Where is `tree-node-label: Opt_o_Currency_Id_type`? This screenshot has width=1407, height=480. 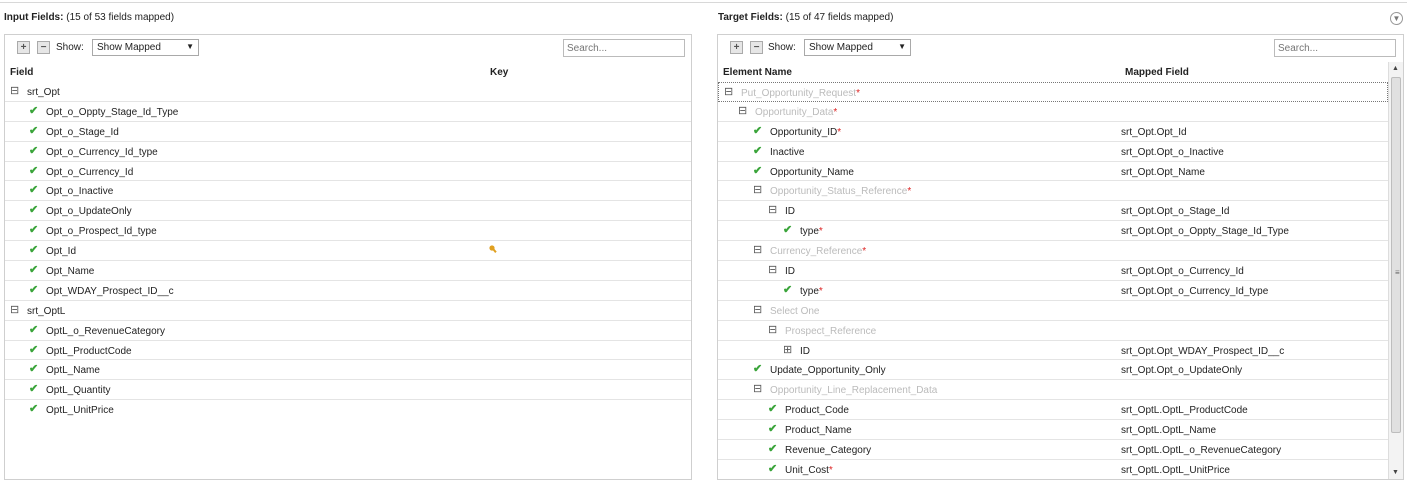
tree-node-label: Opt_o_Currency_Id_type is located at coordinates (102, 152).